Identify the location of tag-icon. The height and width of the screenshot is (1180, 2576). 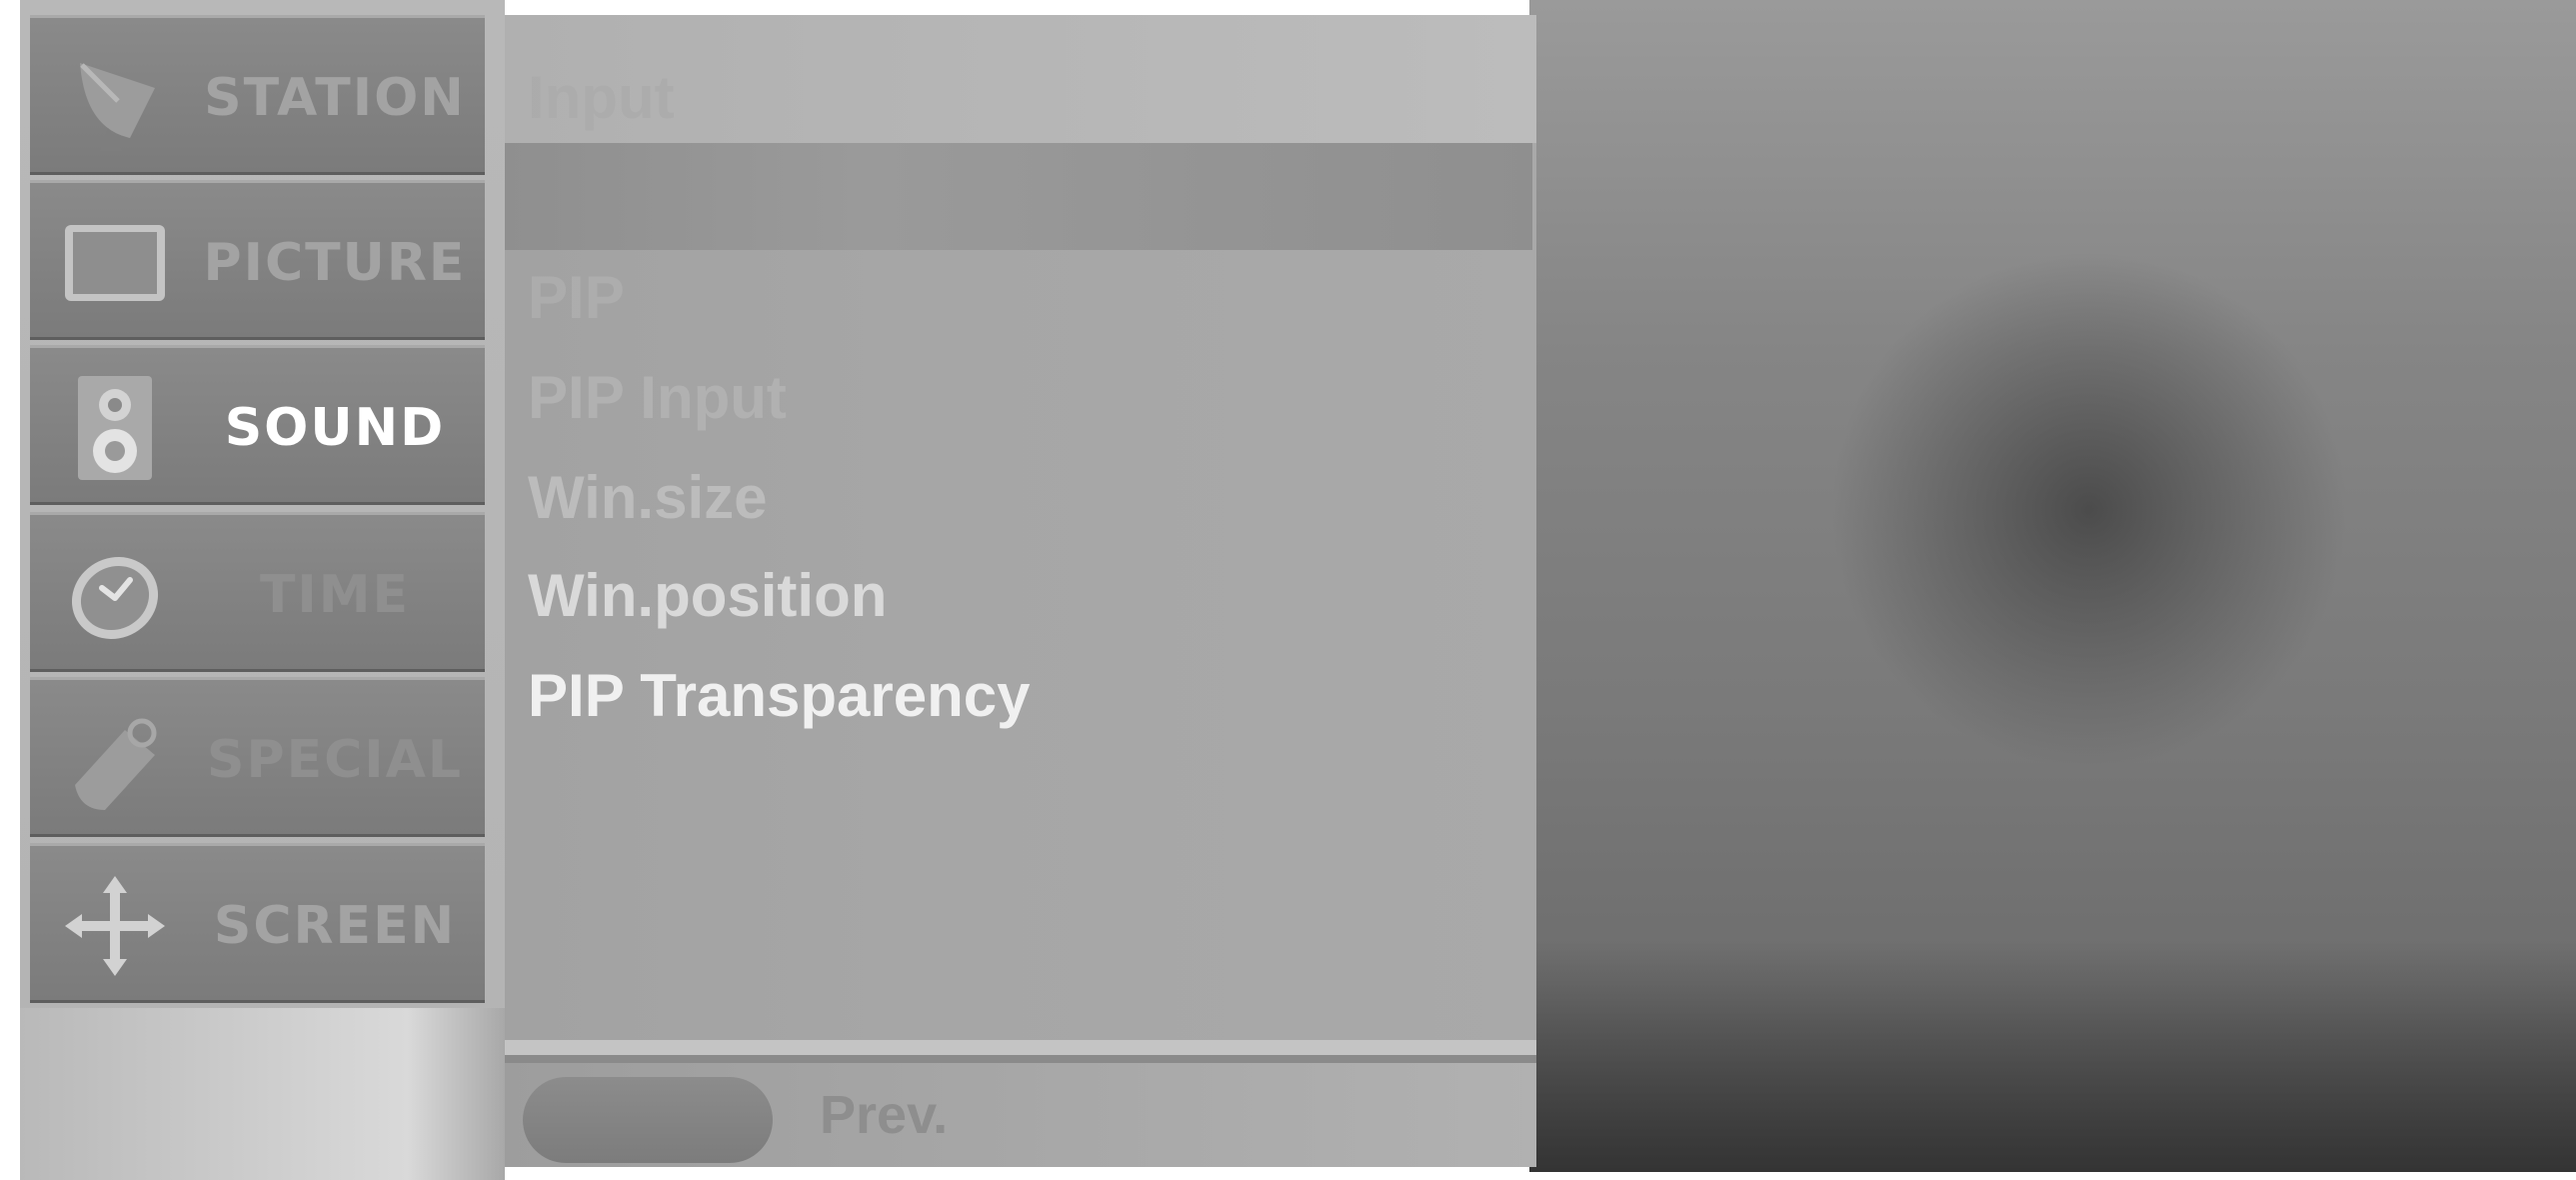
(116, 764).